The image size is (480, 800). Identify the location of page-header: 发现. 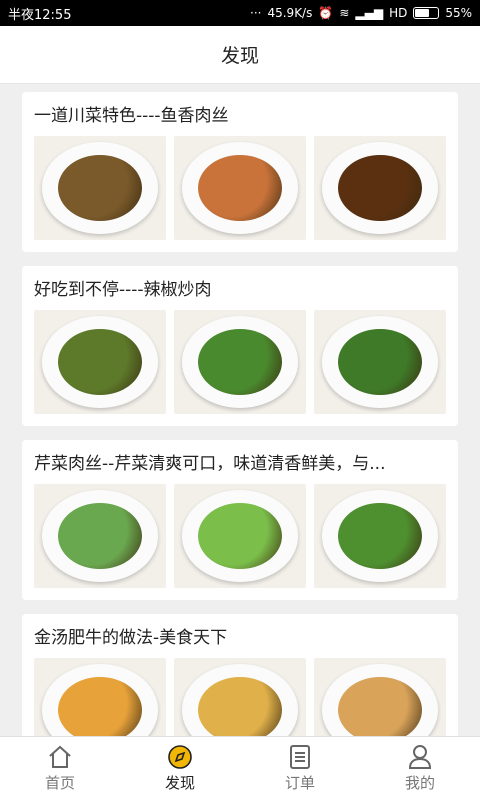
(240, 55).